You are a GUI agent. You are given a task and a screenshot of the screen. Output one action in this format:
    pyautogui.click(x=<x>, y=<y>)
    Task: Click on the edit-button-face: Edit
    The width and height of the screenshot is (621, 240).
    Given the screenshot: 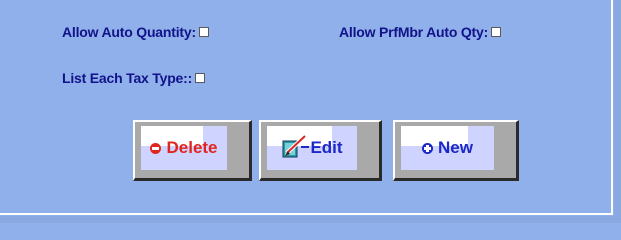 What is the action you would take?
    pyautogui.click(x=312, y=148)
    